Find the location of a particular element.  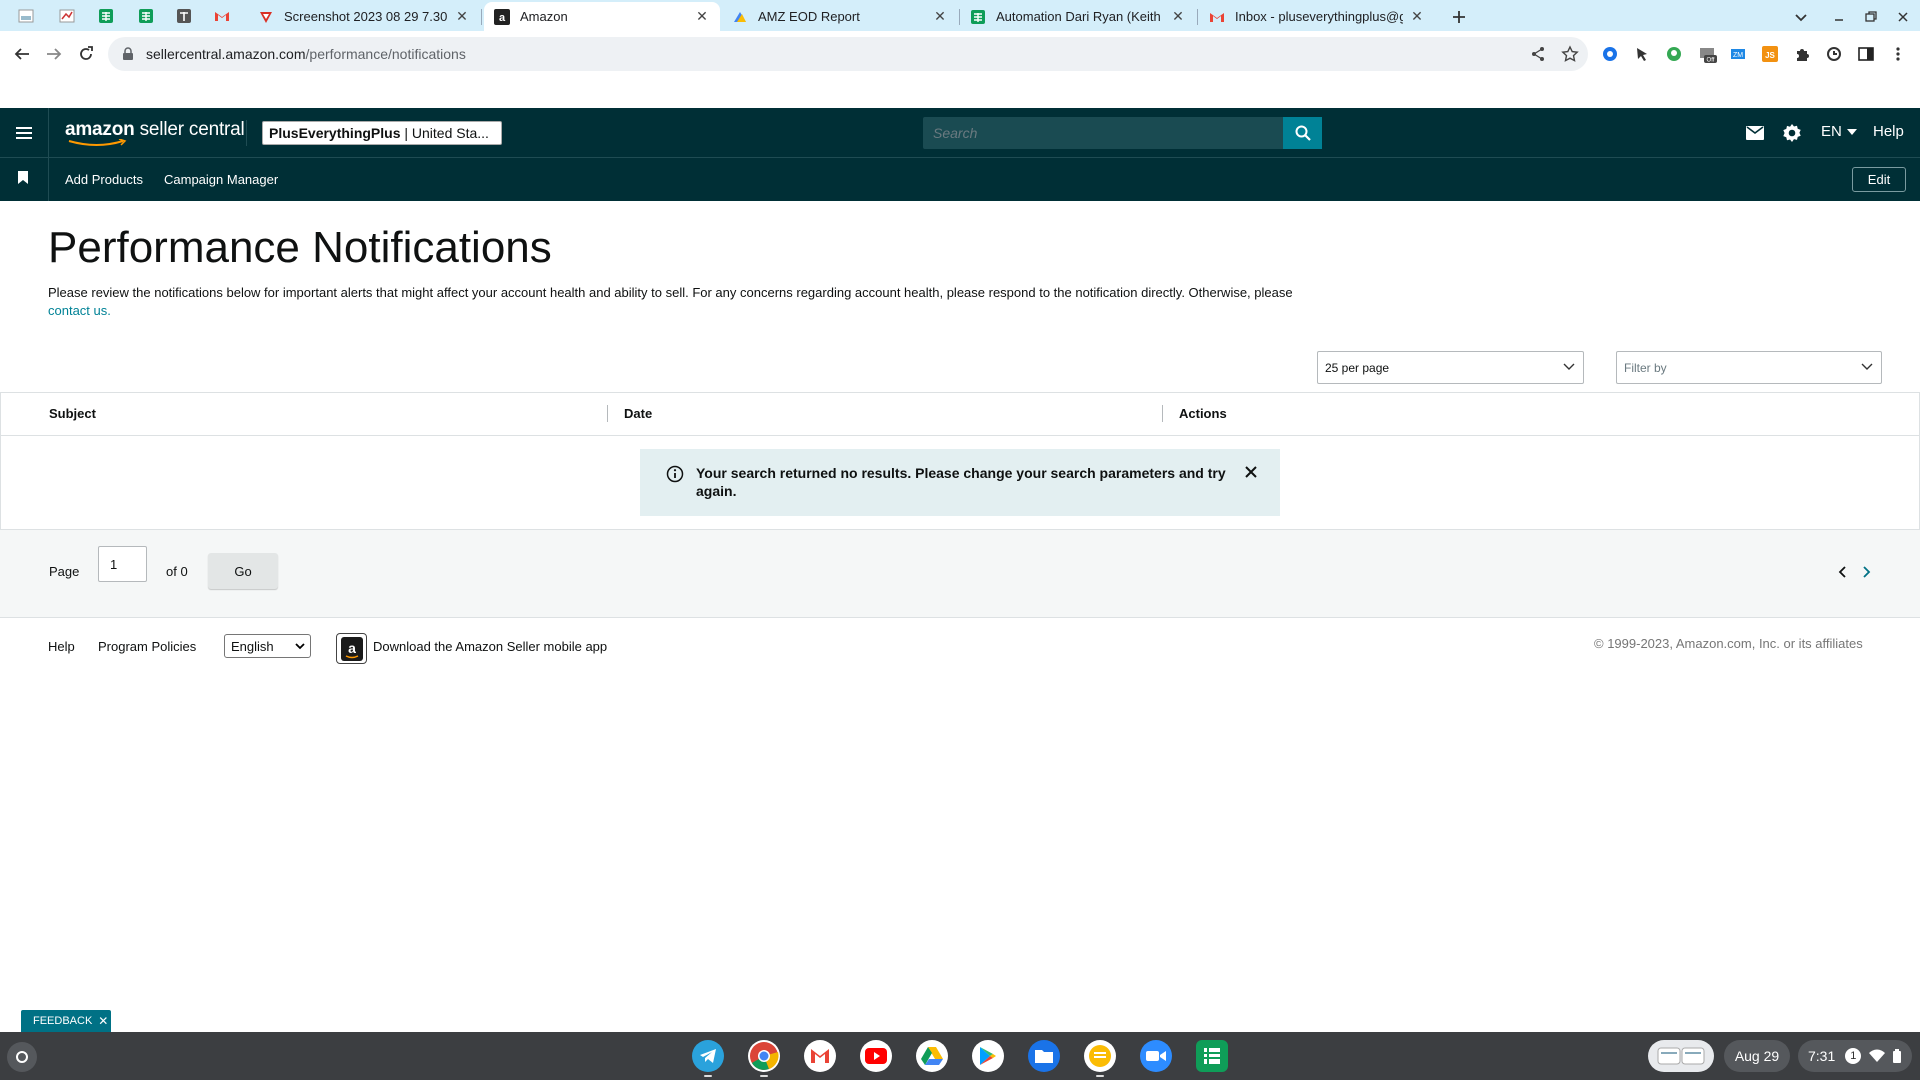

tab-automation: Automation Dari Ryan (Keith Ry ✕ is located at coordinates (1078, 16).